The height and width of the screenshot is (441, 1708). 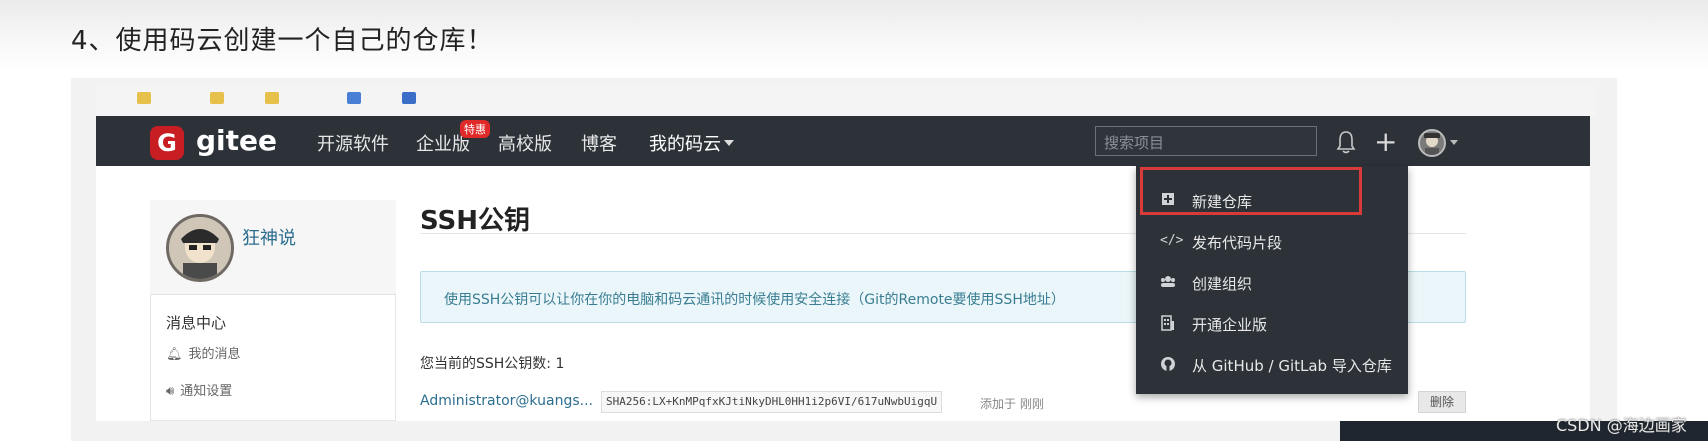 What do you see at coordinates (1222, 284) in the screenshot?
I see `menu-item-label: 创建组织` at bounding box center [1222, 284].